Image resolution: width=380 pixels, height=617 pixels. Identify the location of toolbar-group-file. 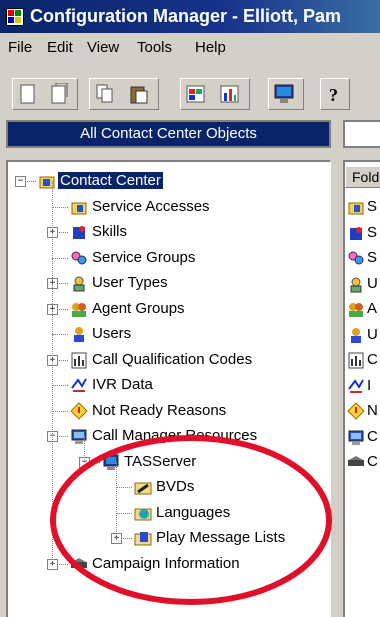
(45, 94).